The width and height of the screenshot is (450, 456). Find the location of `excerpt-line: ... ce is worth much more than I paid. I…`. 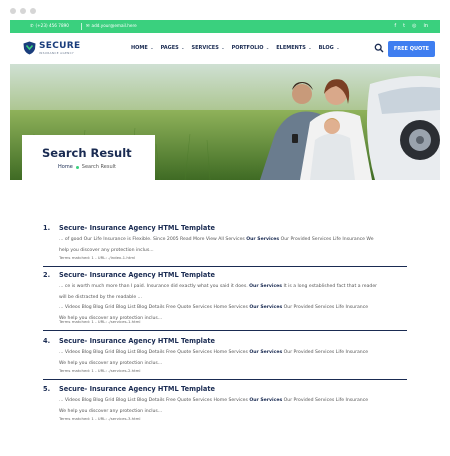

excerpt-line: ... ce is worth much more than I paid. I… is located at coordinates (218, 286).